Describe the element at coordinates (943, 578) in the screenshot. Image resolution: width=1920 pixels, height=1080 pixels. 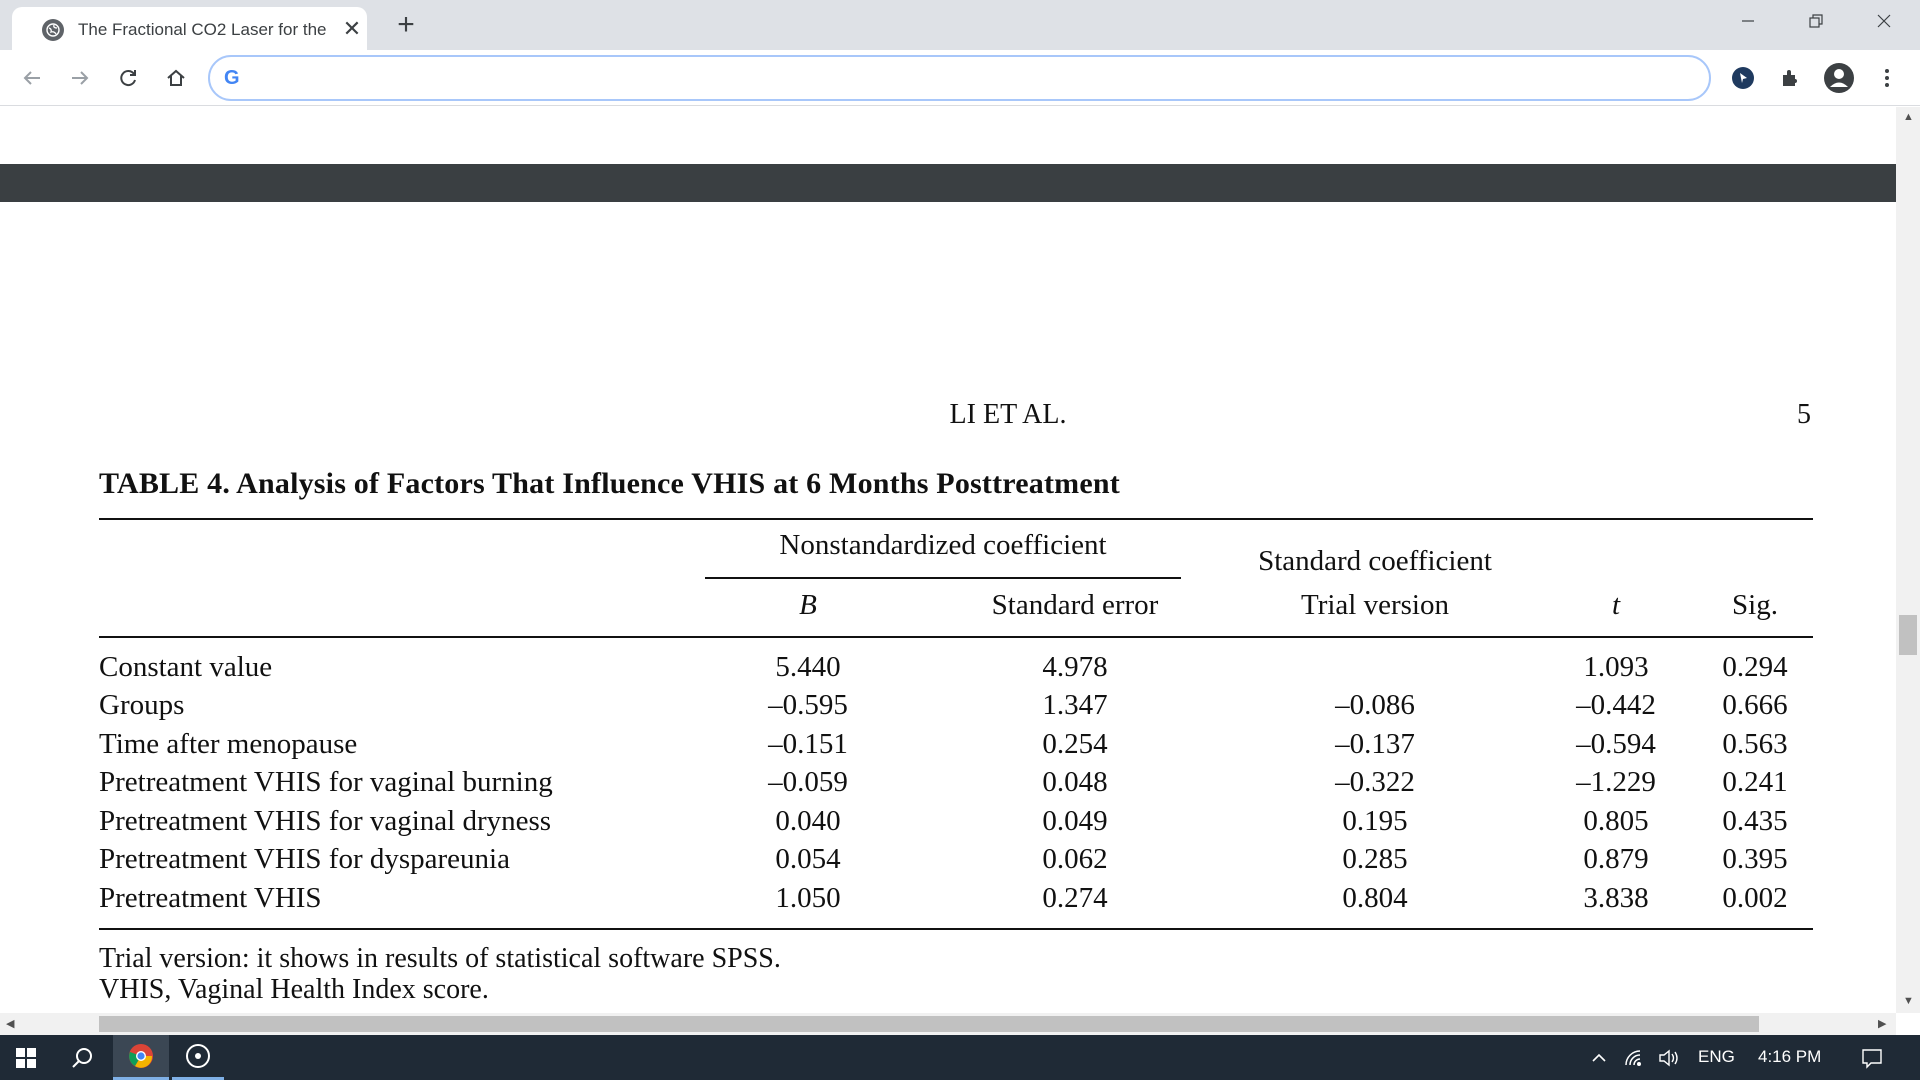
I see `group-header-rule` at that location.